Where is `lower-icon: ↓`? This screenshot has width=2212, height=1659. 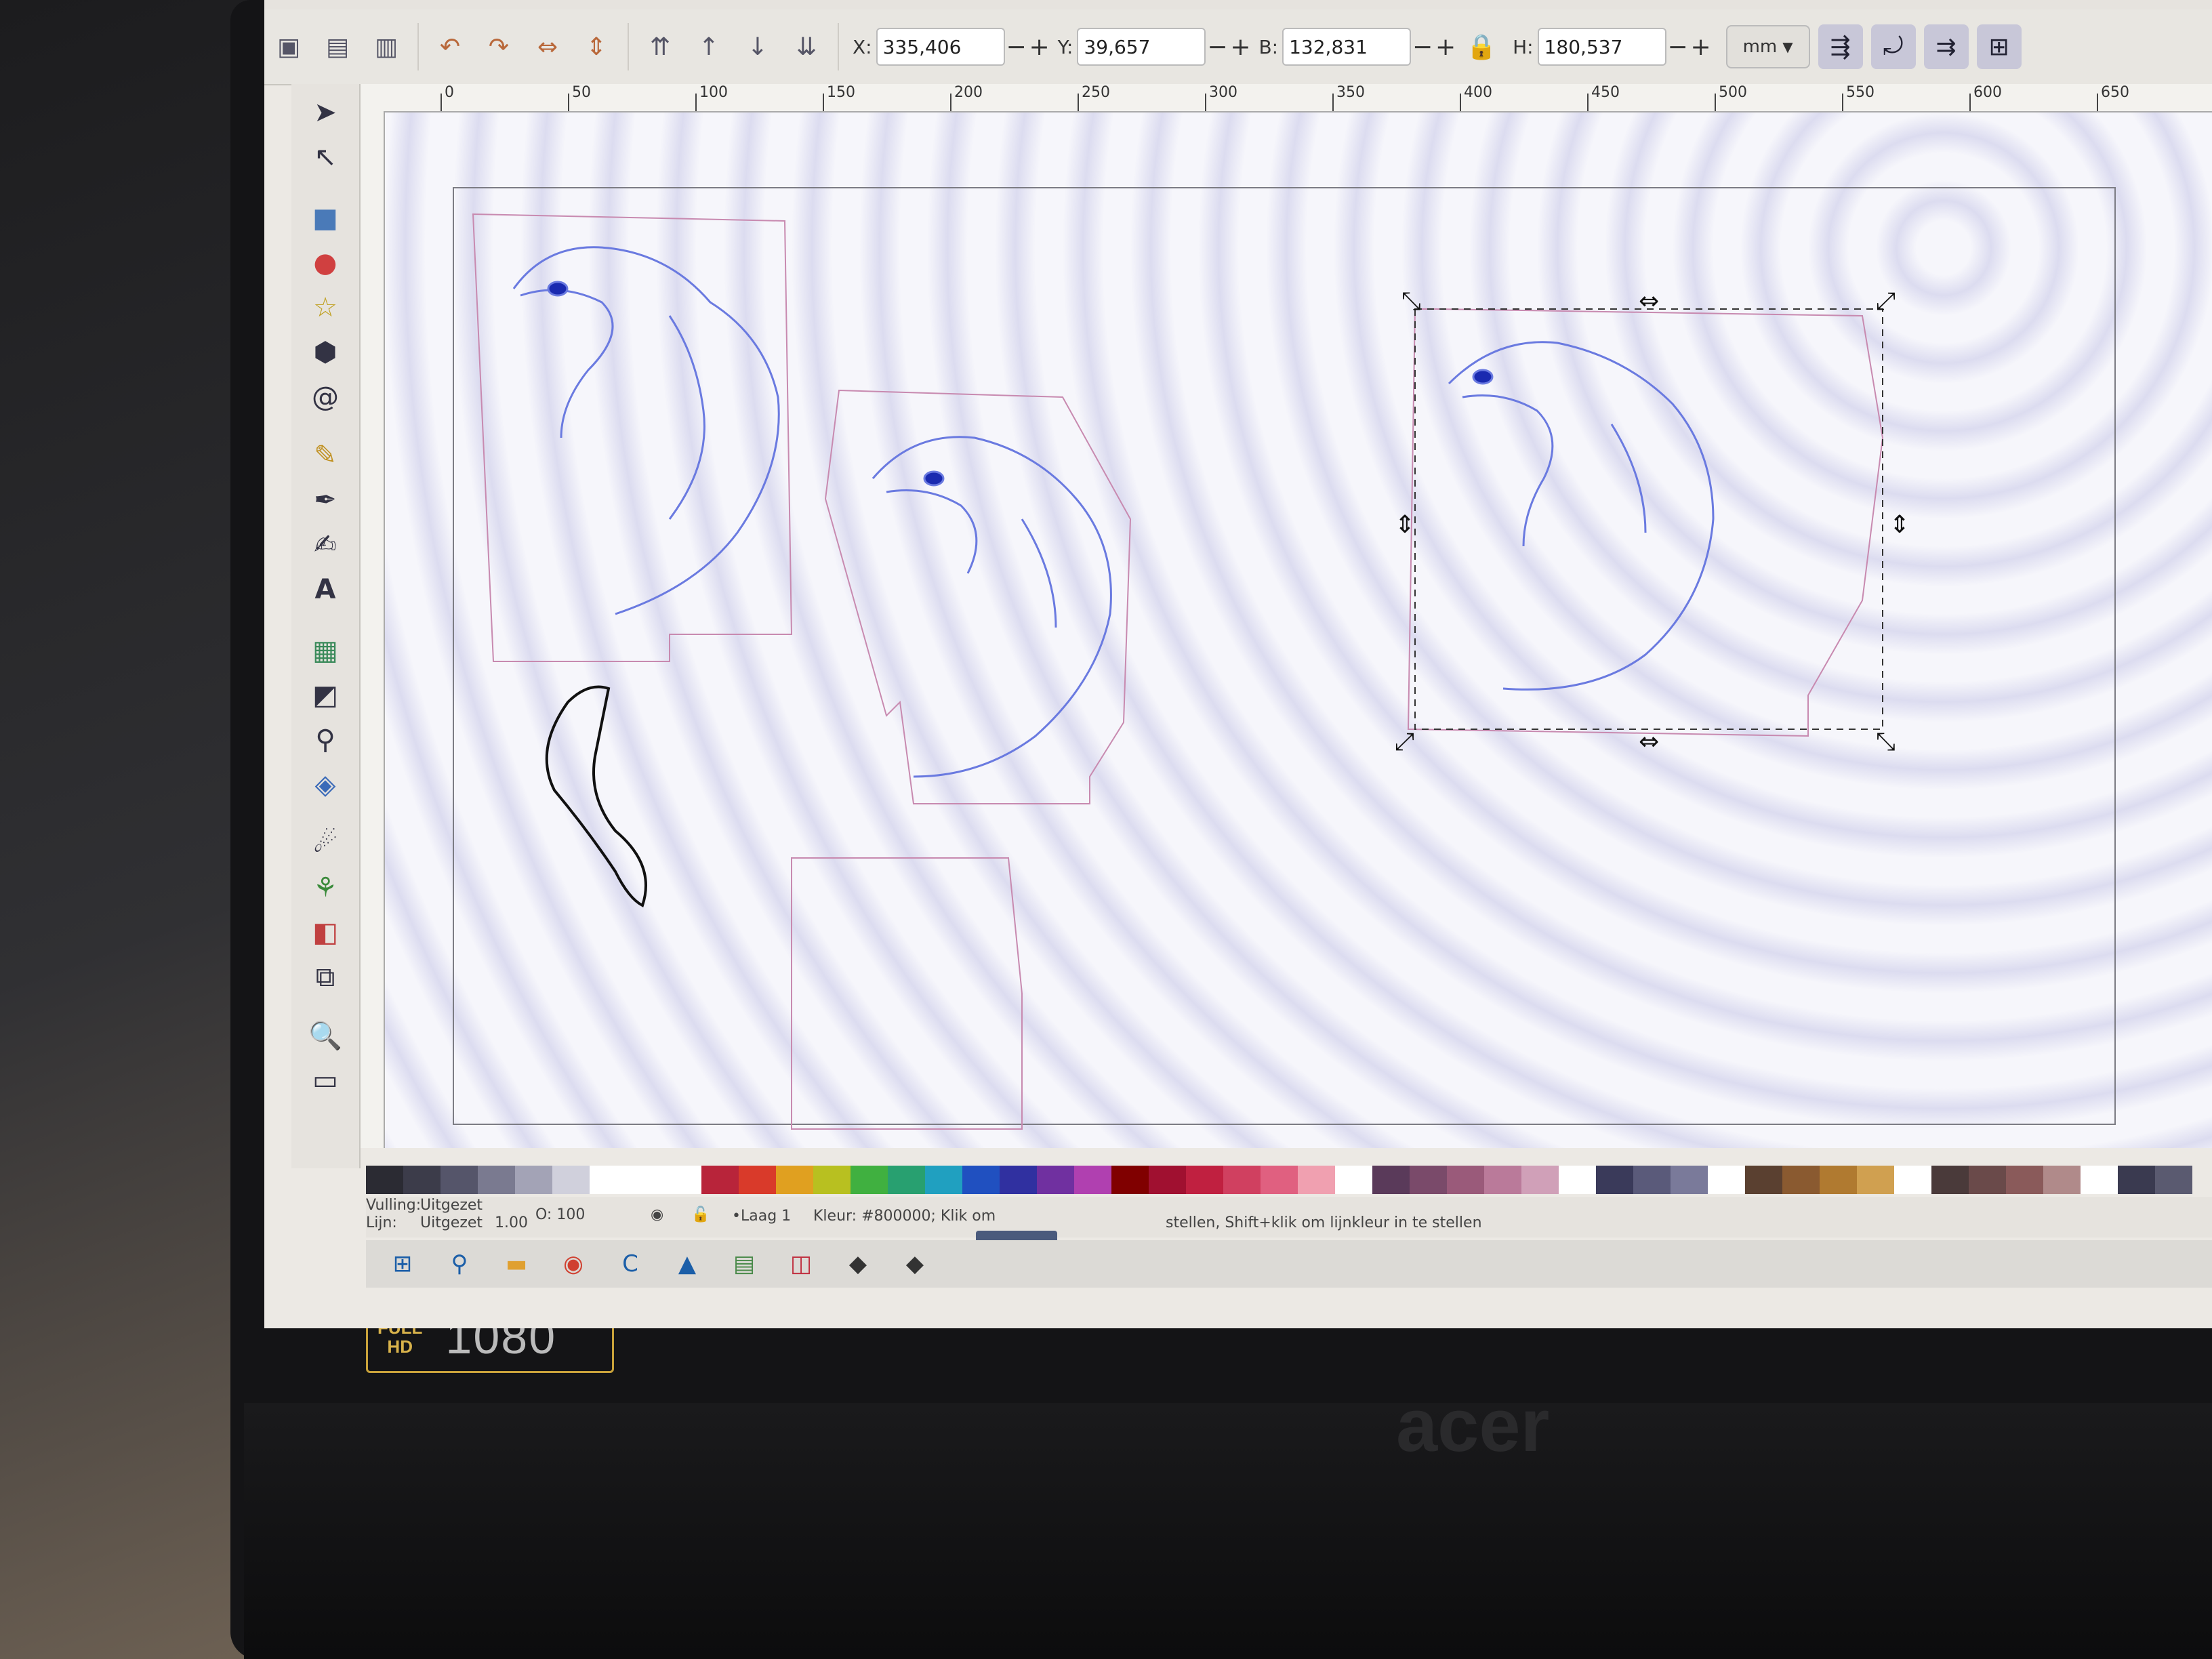
lower-icon: ↓ is located at coordinates (758, 47).